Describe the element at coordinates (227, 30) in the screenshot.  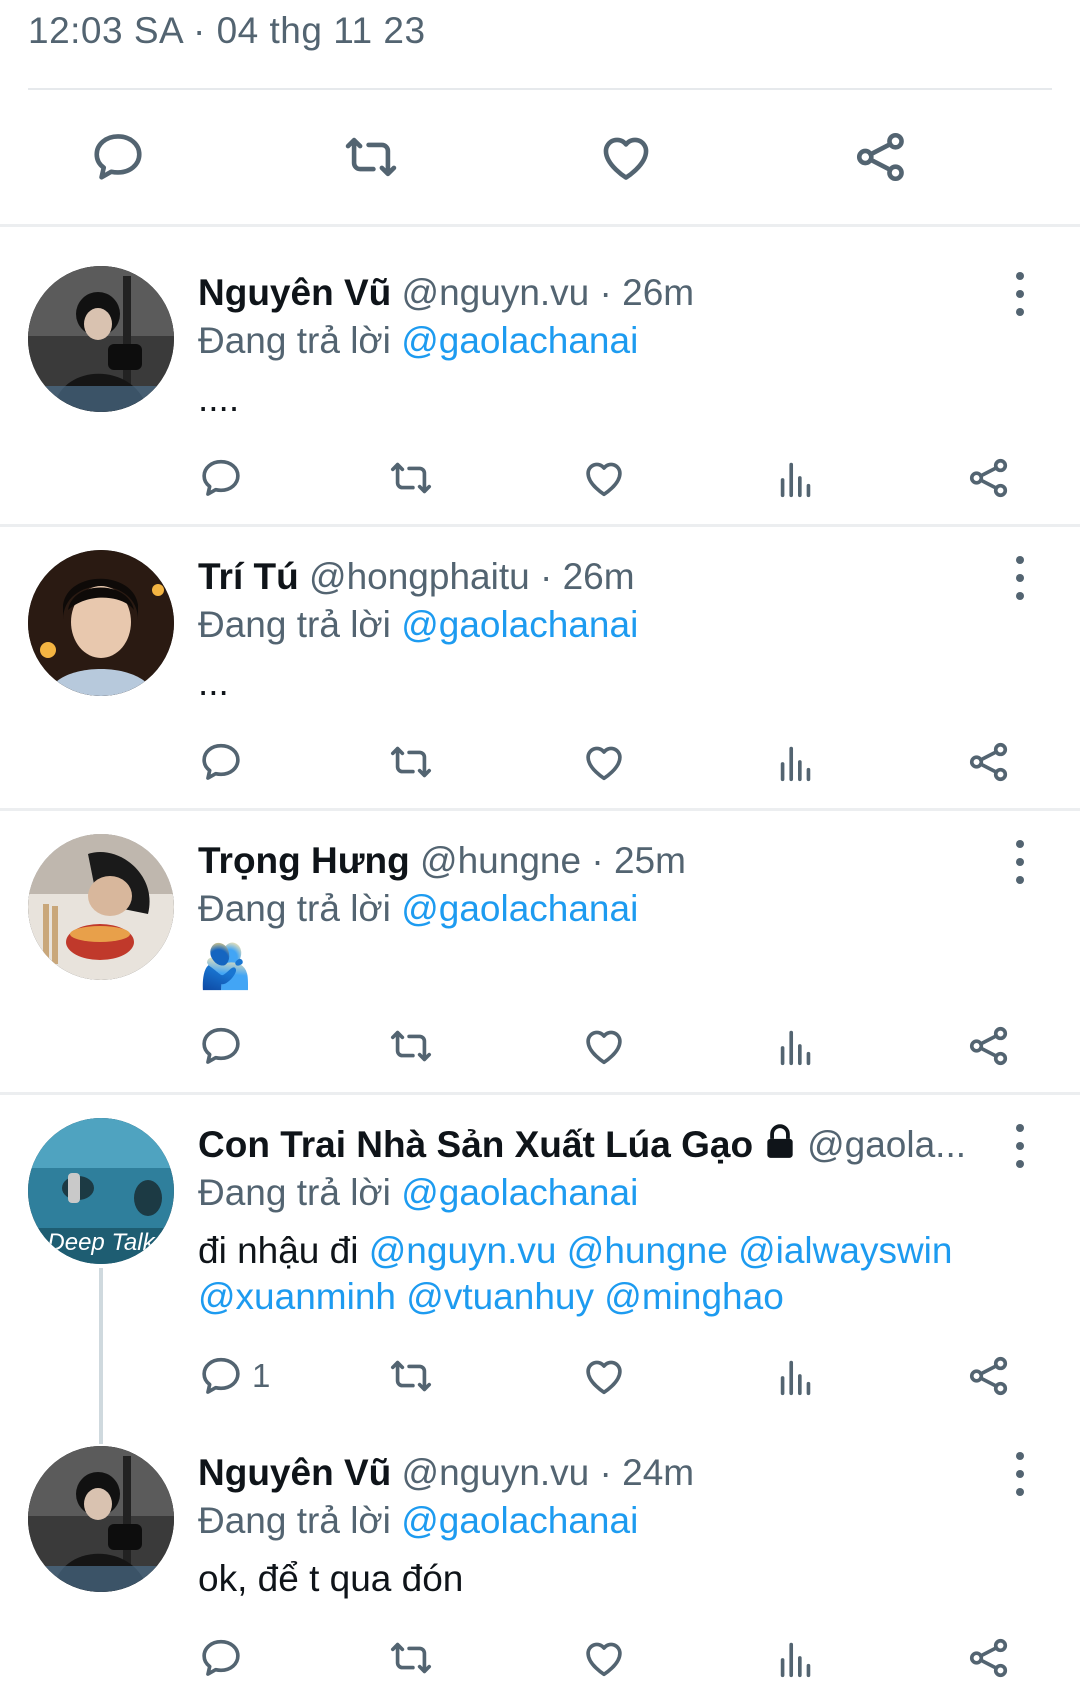
I see `tweet-timestamp: 12:03 SA · 04 thg 11 23` at that location.